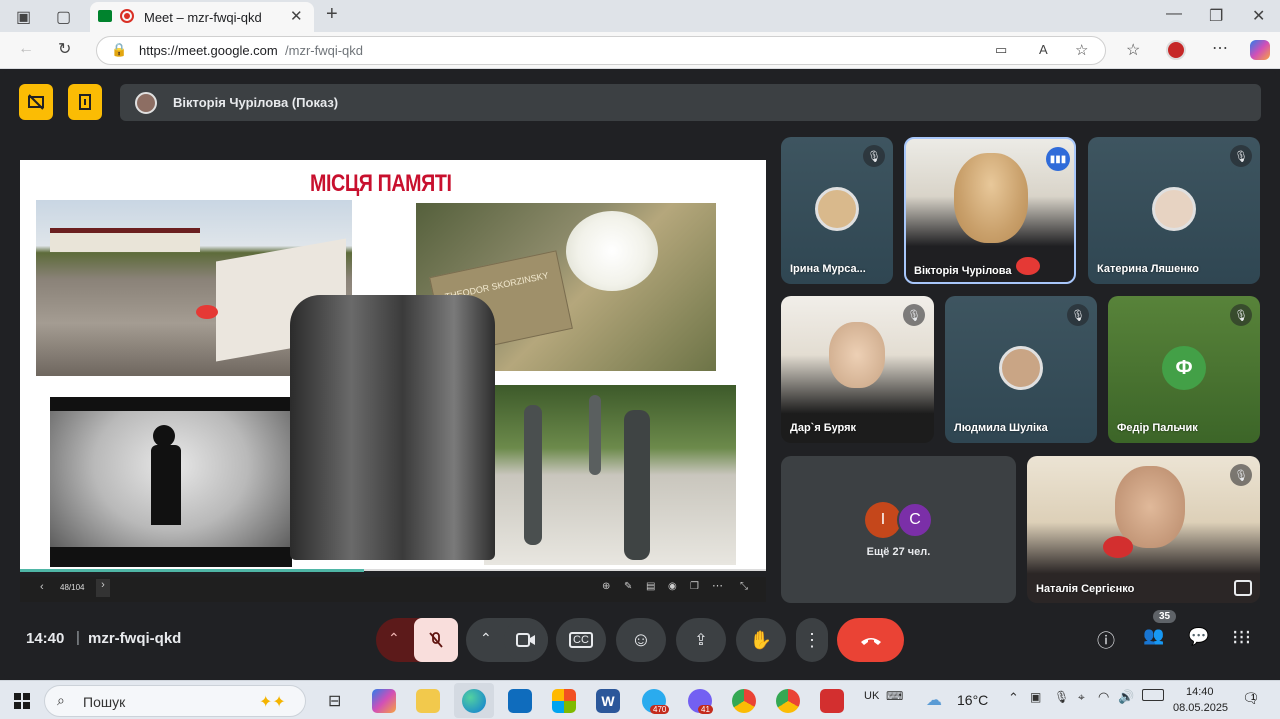 The width and height of the screenshot is (1280, 719). I want to click on presenter-avatar, so click(146, 103).